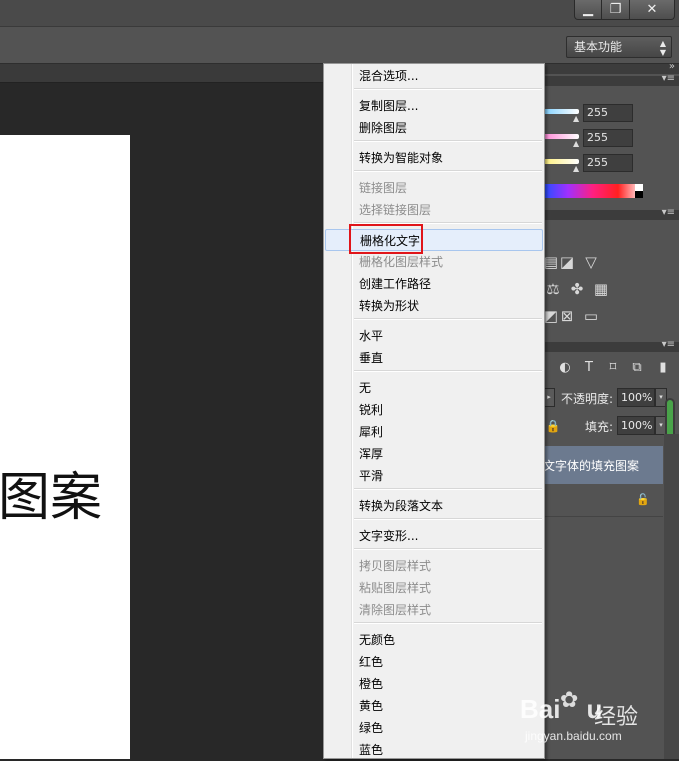 This screenshot has width=679, height=761. Describe the element at coordinates (551, 316) in the screenshot. I see `invert-icon: ◩` at that location.